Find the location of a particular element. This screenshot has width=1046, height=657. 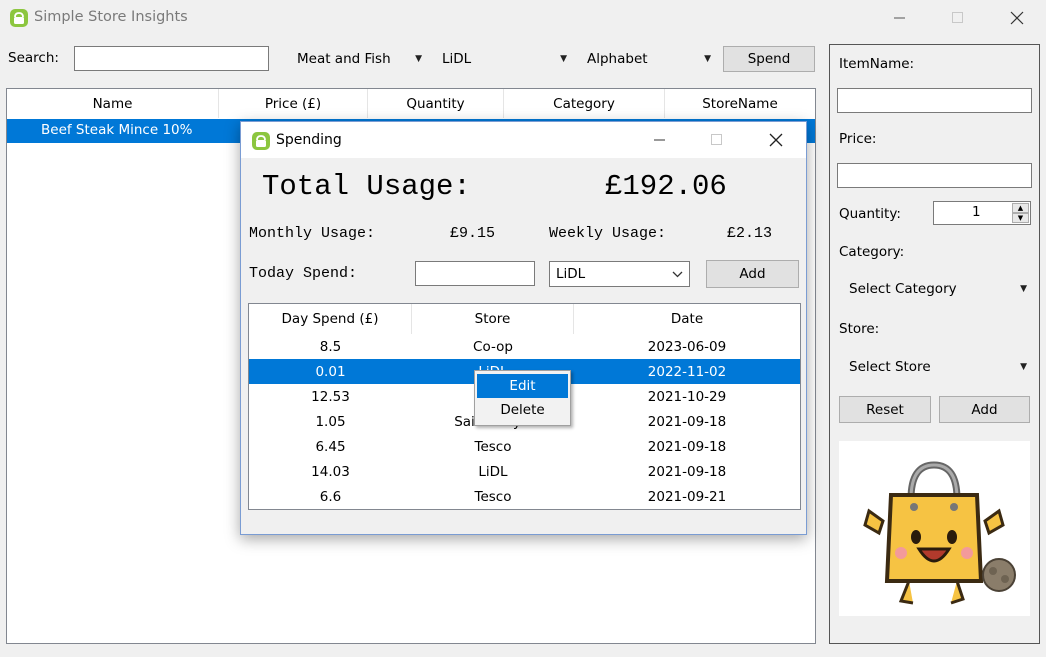

store-select: Select Store ▼ is located at coordinates (938, 367).